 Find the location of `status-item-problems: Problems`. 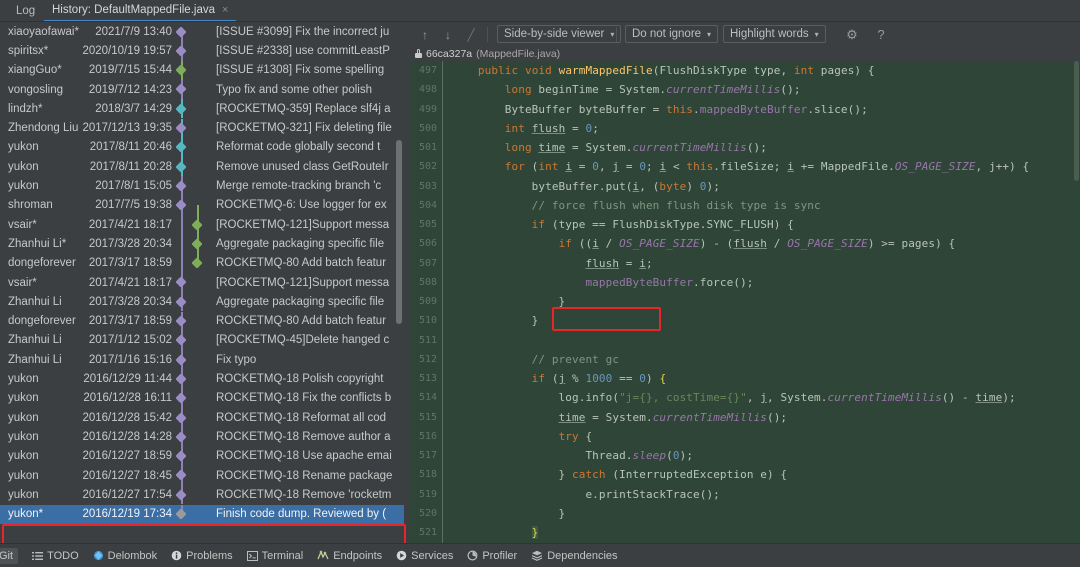

status-item-problems: Problems is located at coordinates (202, 555).